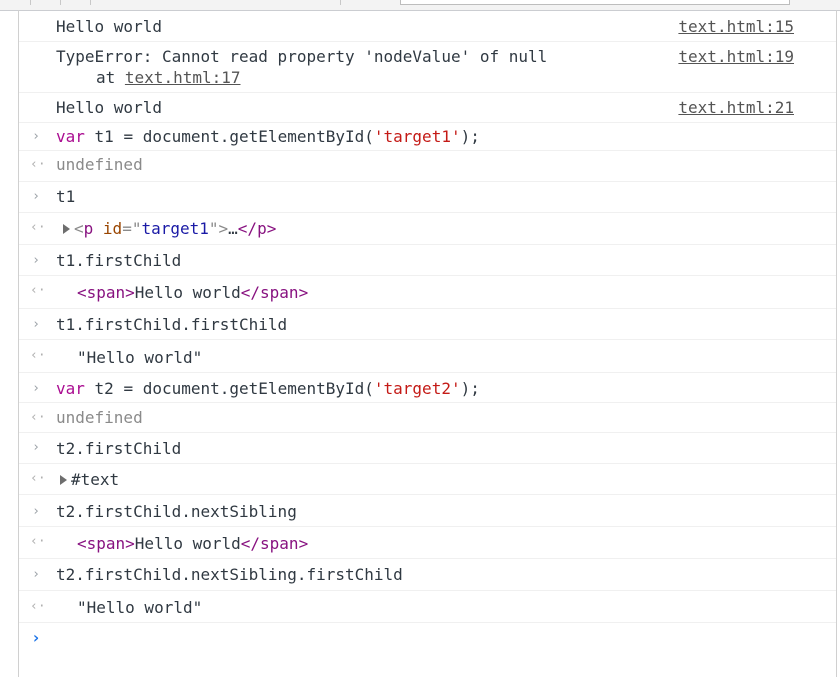  I want to click on element-node: <p id="target1">…</p>, so click(175, 229).